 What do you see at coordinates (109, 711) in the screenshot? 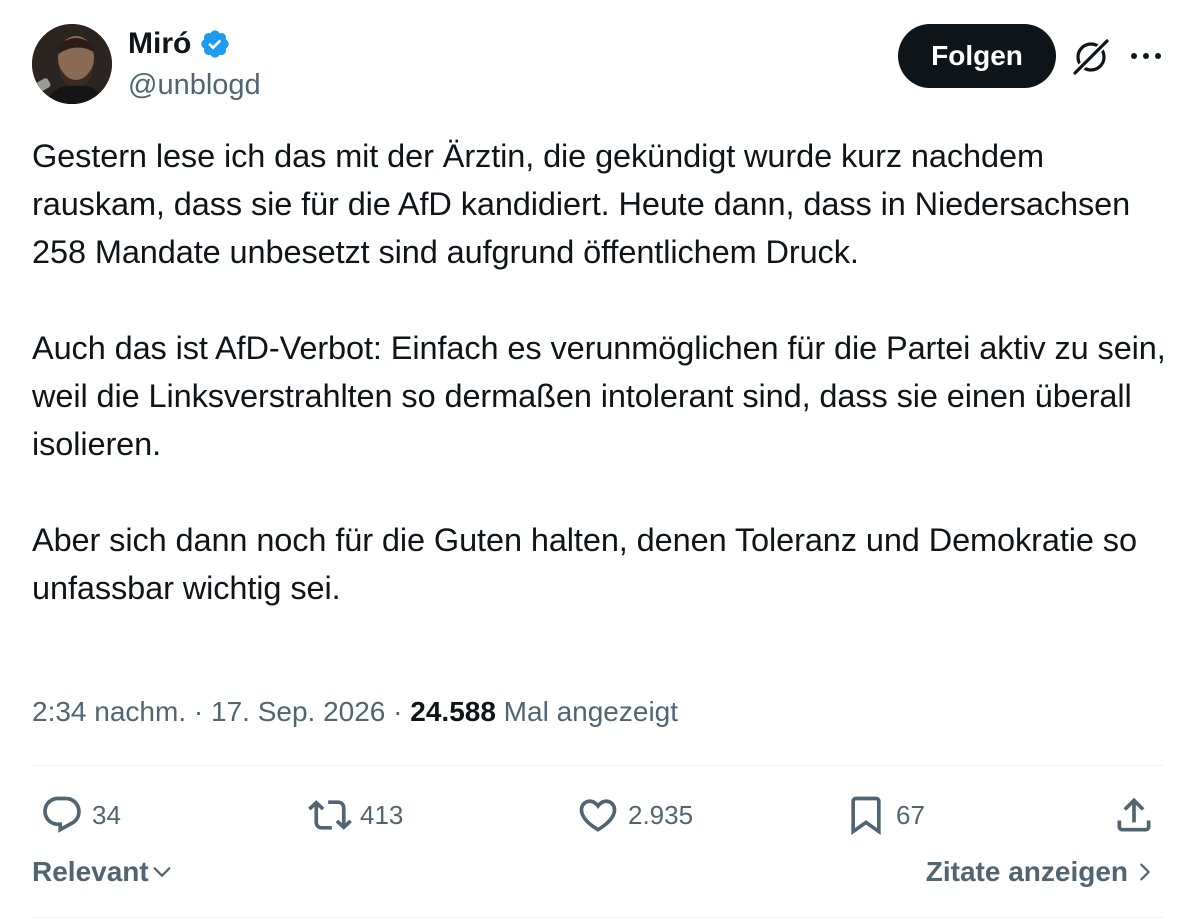
I see `post-time: 2:34 nachm.` at bounding box center [109, 711].